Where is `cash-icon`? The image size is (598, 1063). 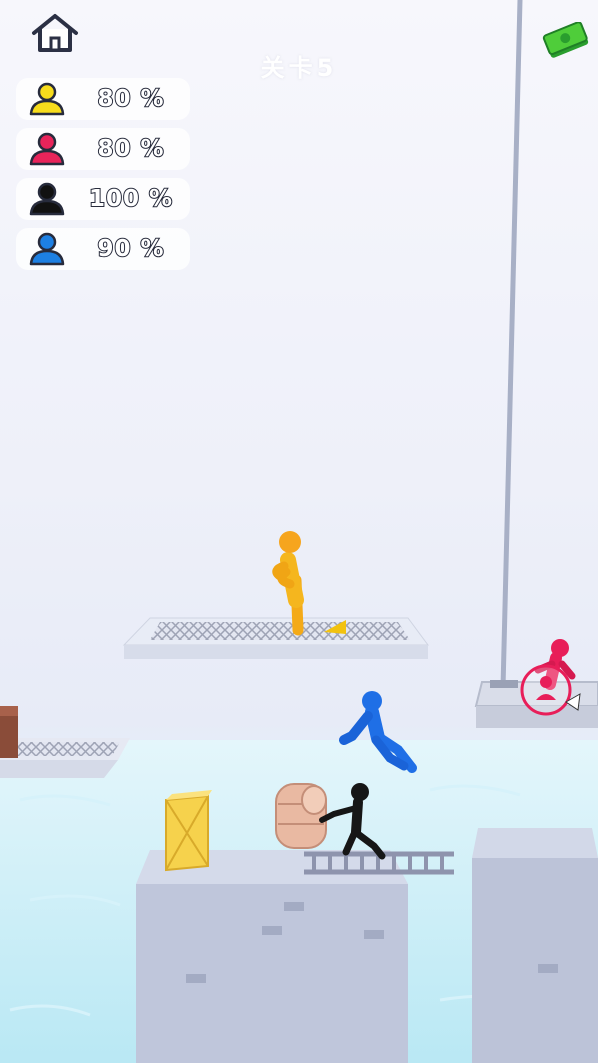
cash-icon is located at coordinates (565, 39).